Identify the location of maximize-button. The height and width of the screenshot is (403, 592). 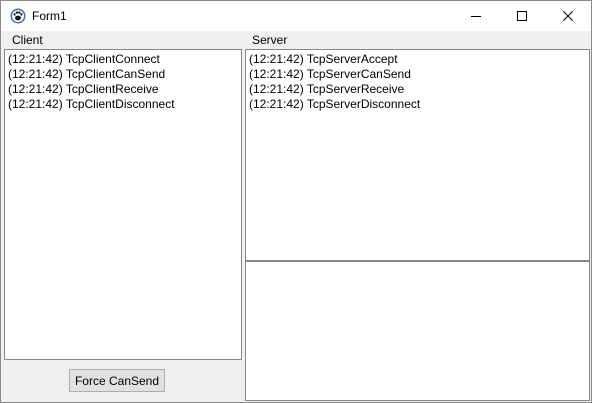
(522, 16).